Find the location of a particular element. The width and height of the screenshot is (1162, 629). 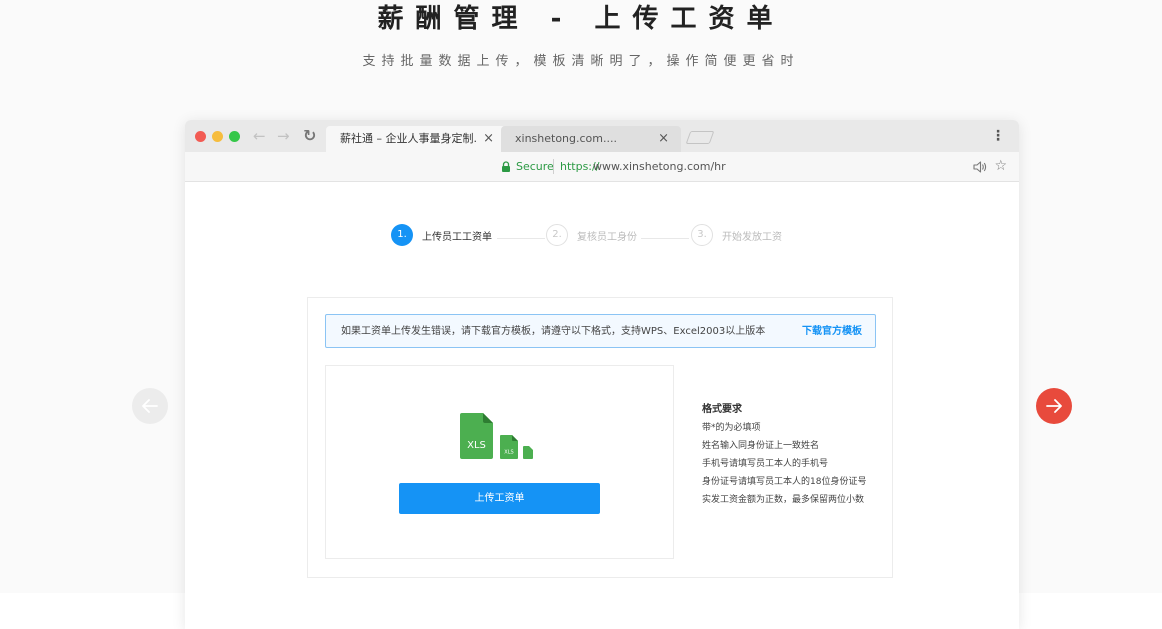

page-title: 薪酬管理 - 上传工资单 is located at coordinates (581, 19).